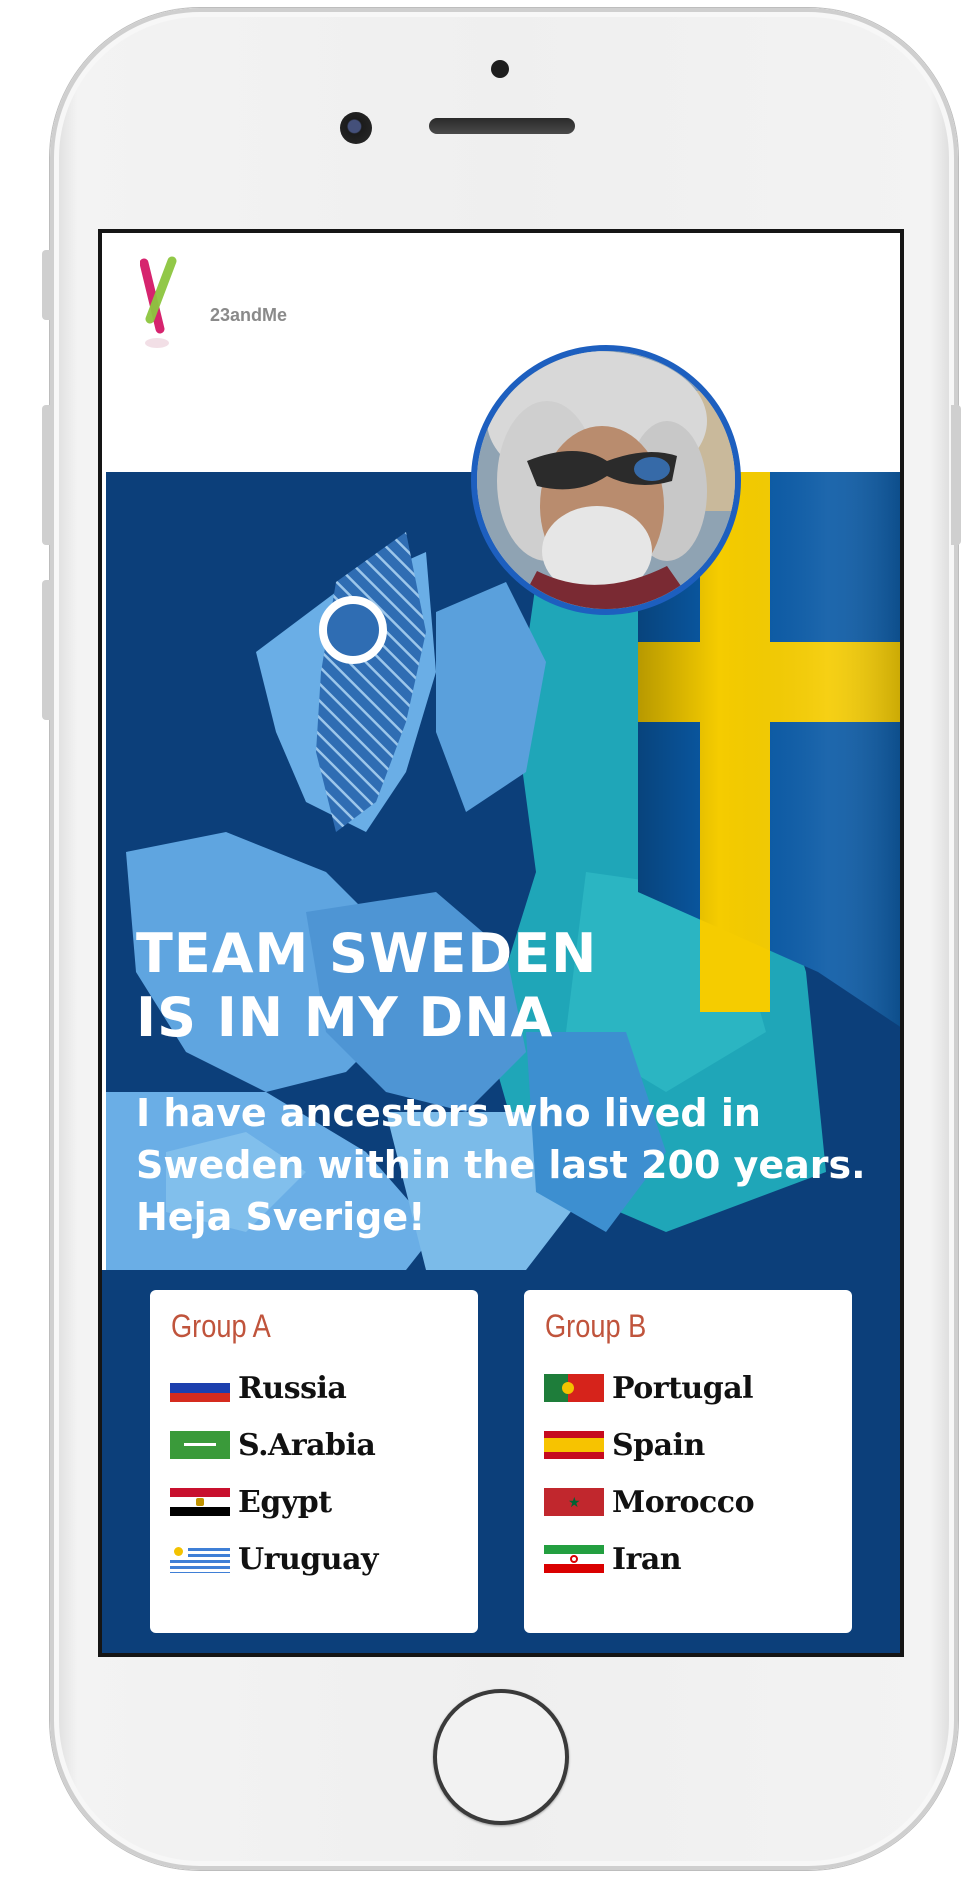  Describe the element at coordinates (200, 1388) in the screenshot. I see `russia-flag-icon` at that location.